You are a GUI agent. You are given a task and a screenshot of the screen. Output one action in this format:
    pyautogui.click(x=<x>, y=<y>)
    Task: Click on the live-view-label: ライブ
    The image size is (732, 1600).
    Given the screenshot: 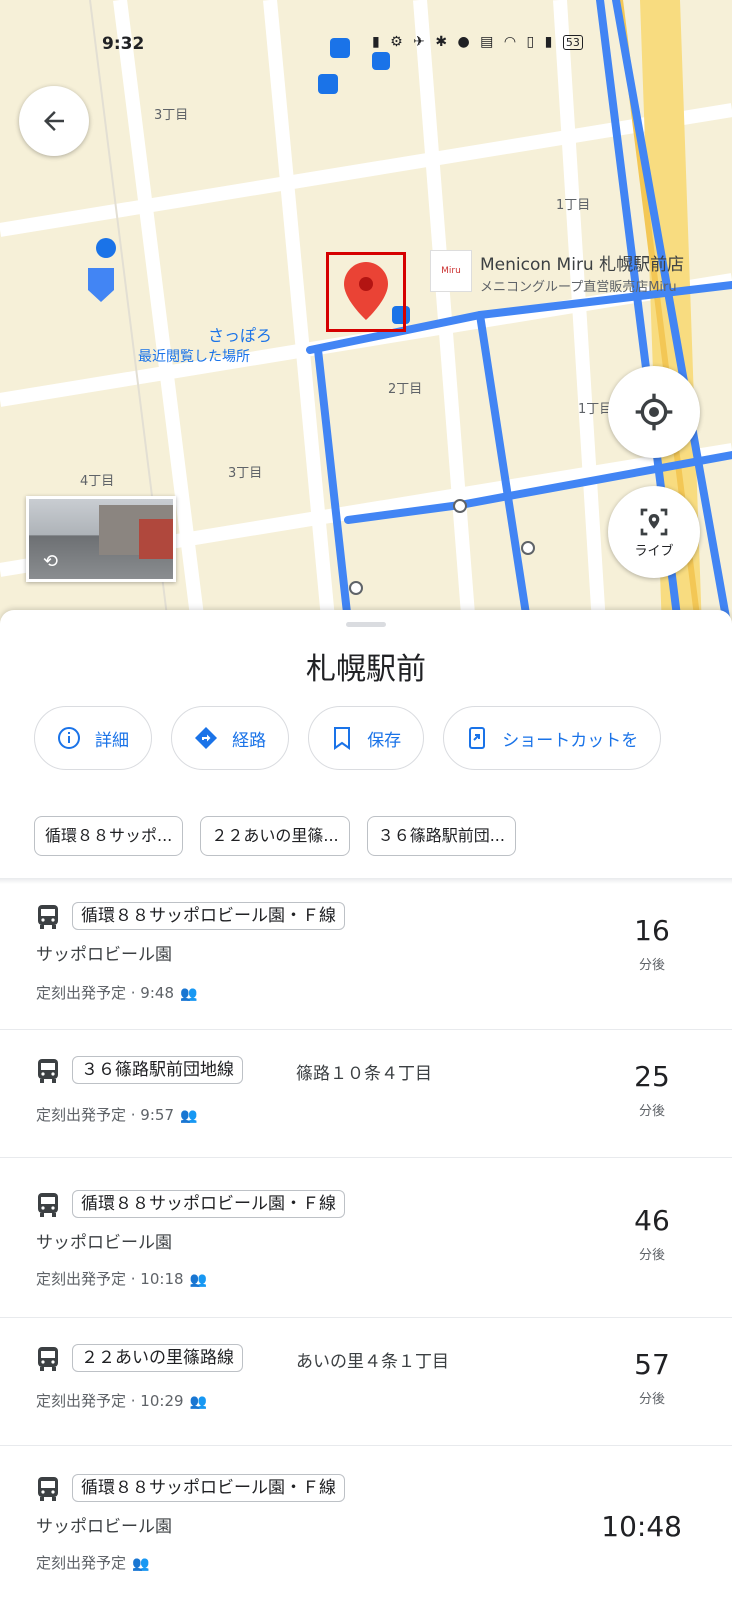 What is the action you would take?
    pyautogui.click(x=654, y=551)
    